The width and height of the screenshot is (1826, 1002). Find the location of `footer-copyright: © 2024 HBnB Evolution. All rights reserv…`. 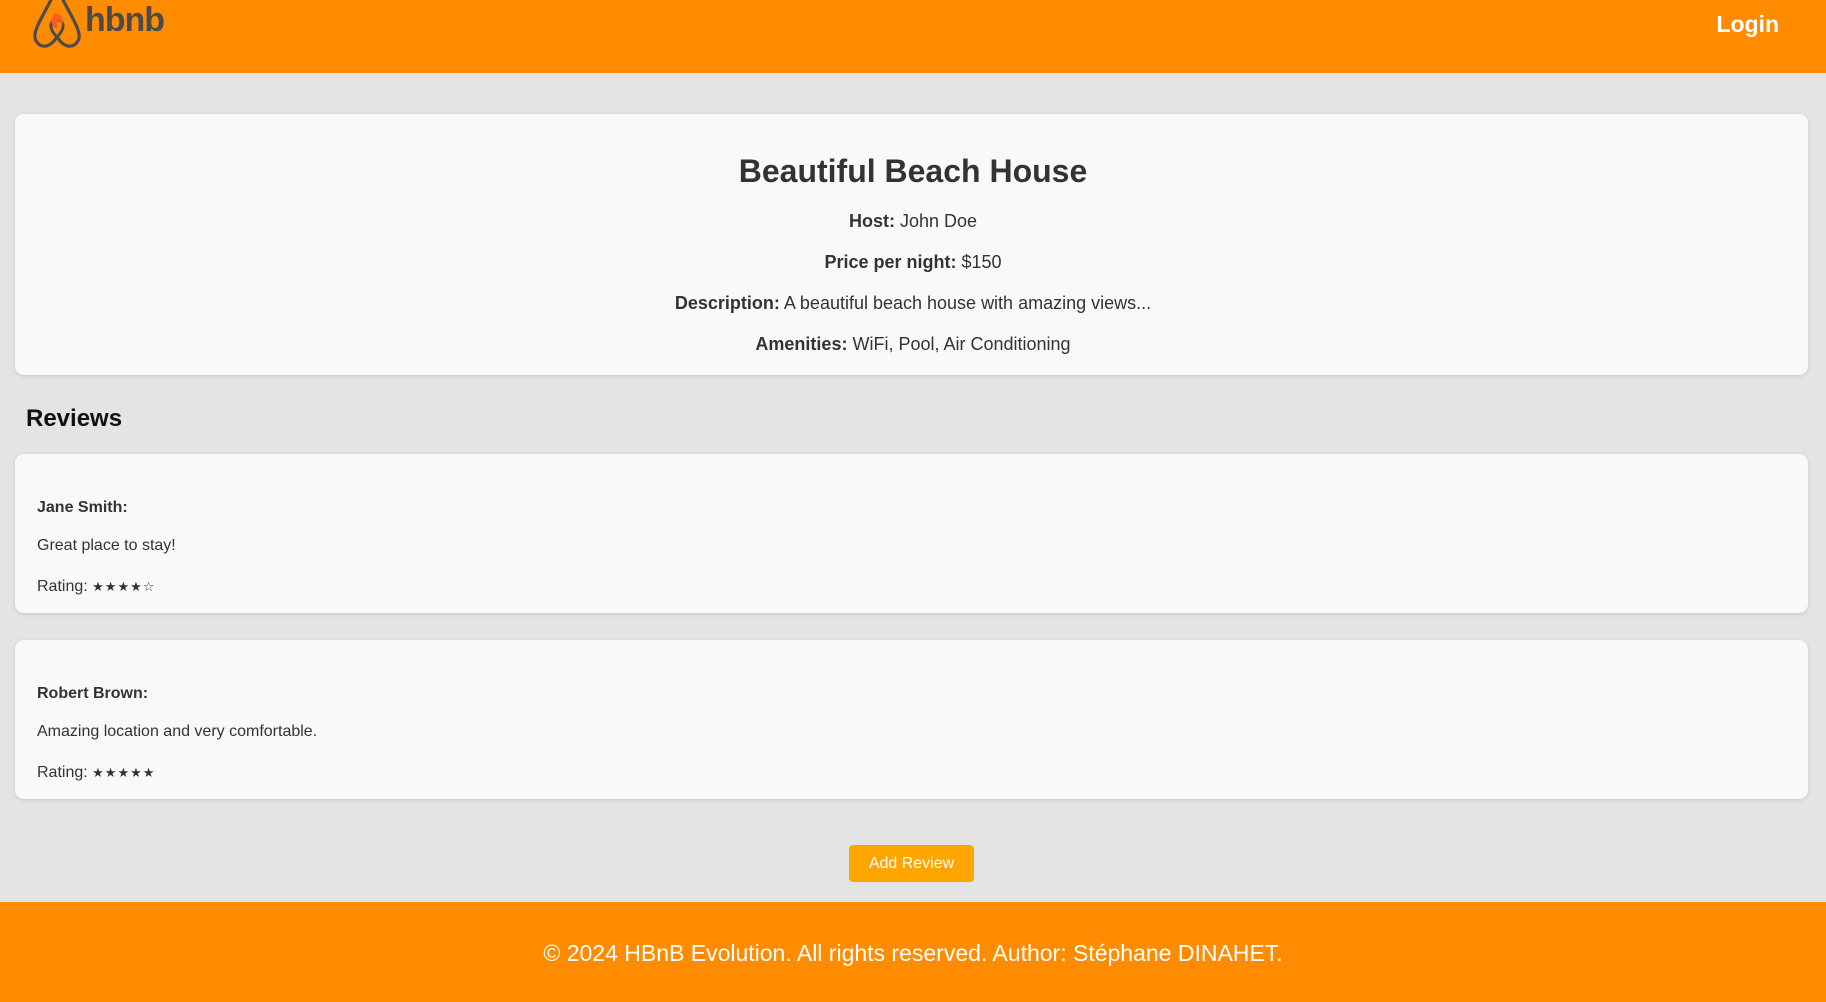

footer-copyright: © 2024 HBnB Evolution. All rights reserv… is located at coordinates (913, 953).